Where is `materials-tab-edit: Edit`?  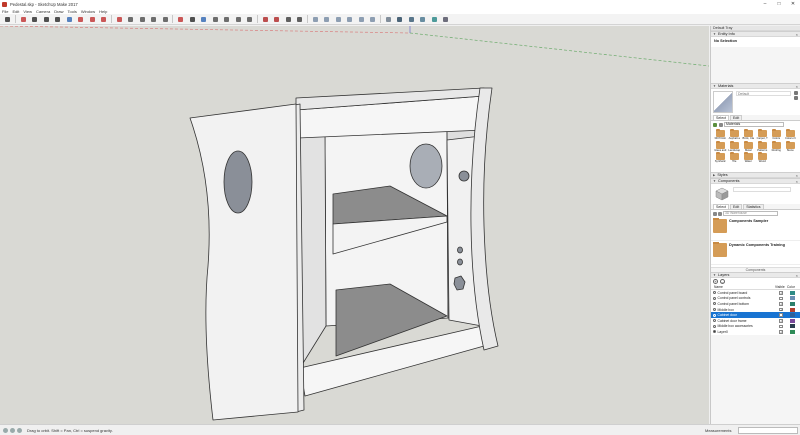 materials-tab-edit: Edit is located at coordinates (736, 117).